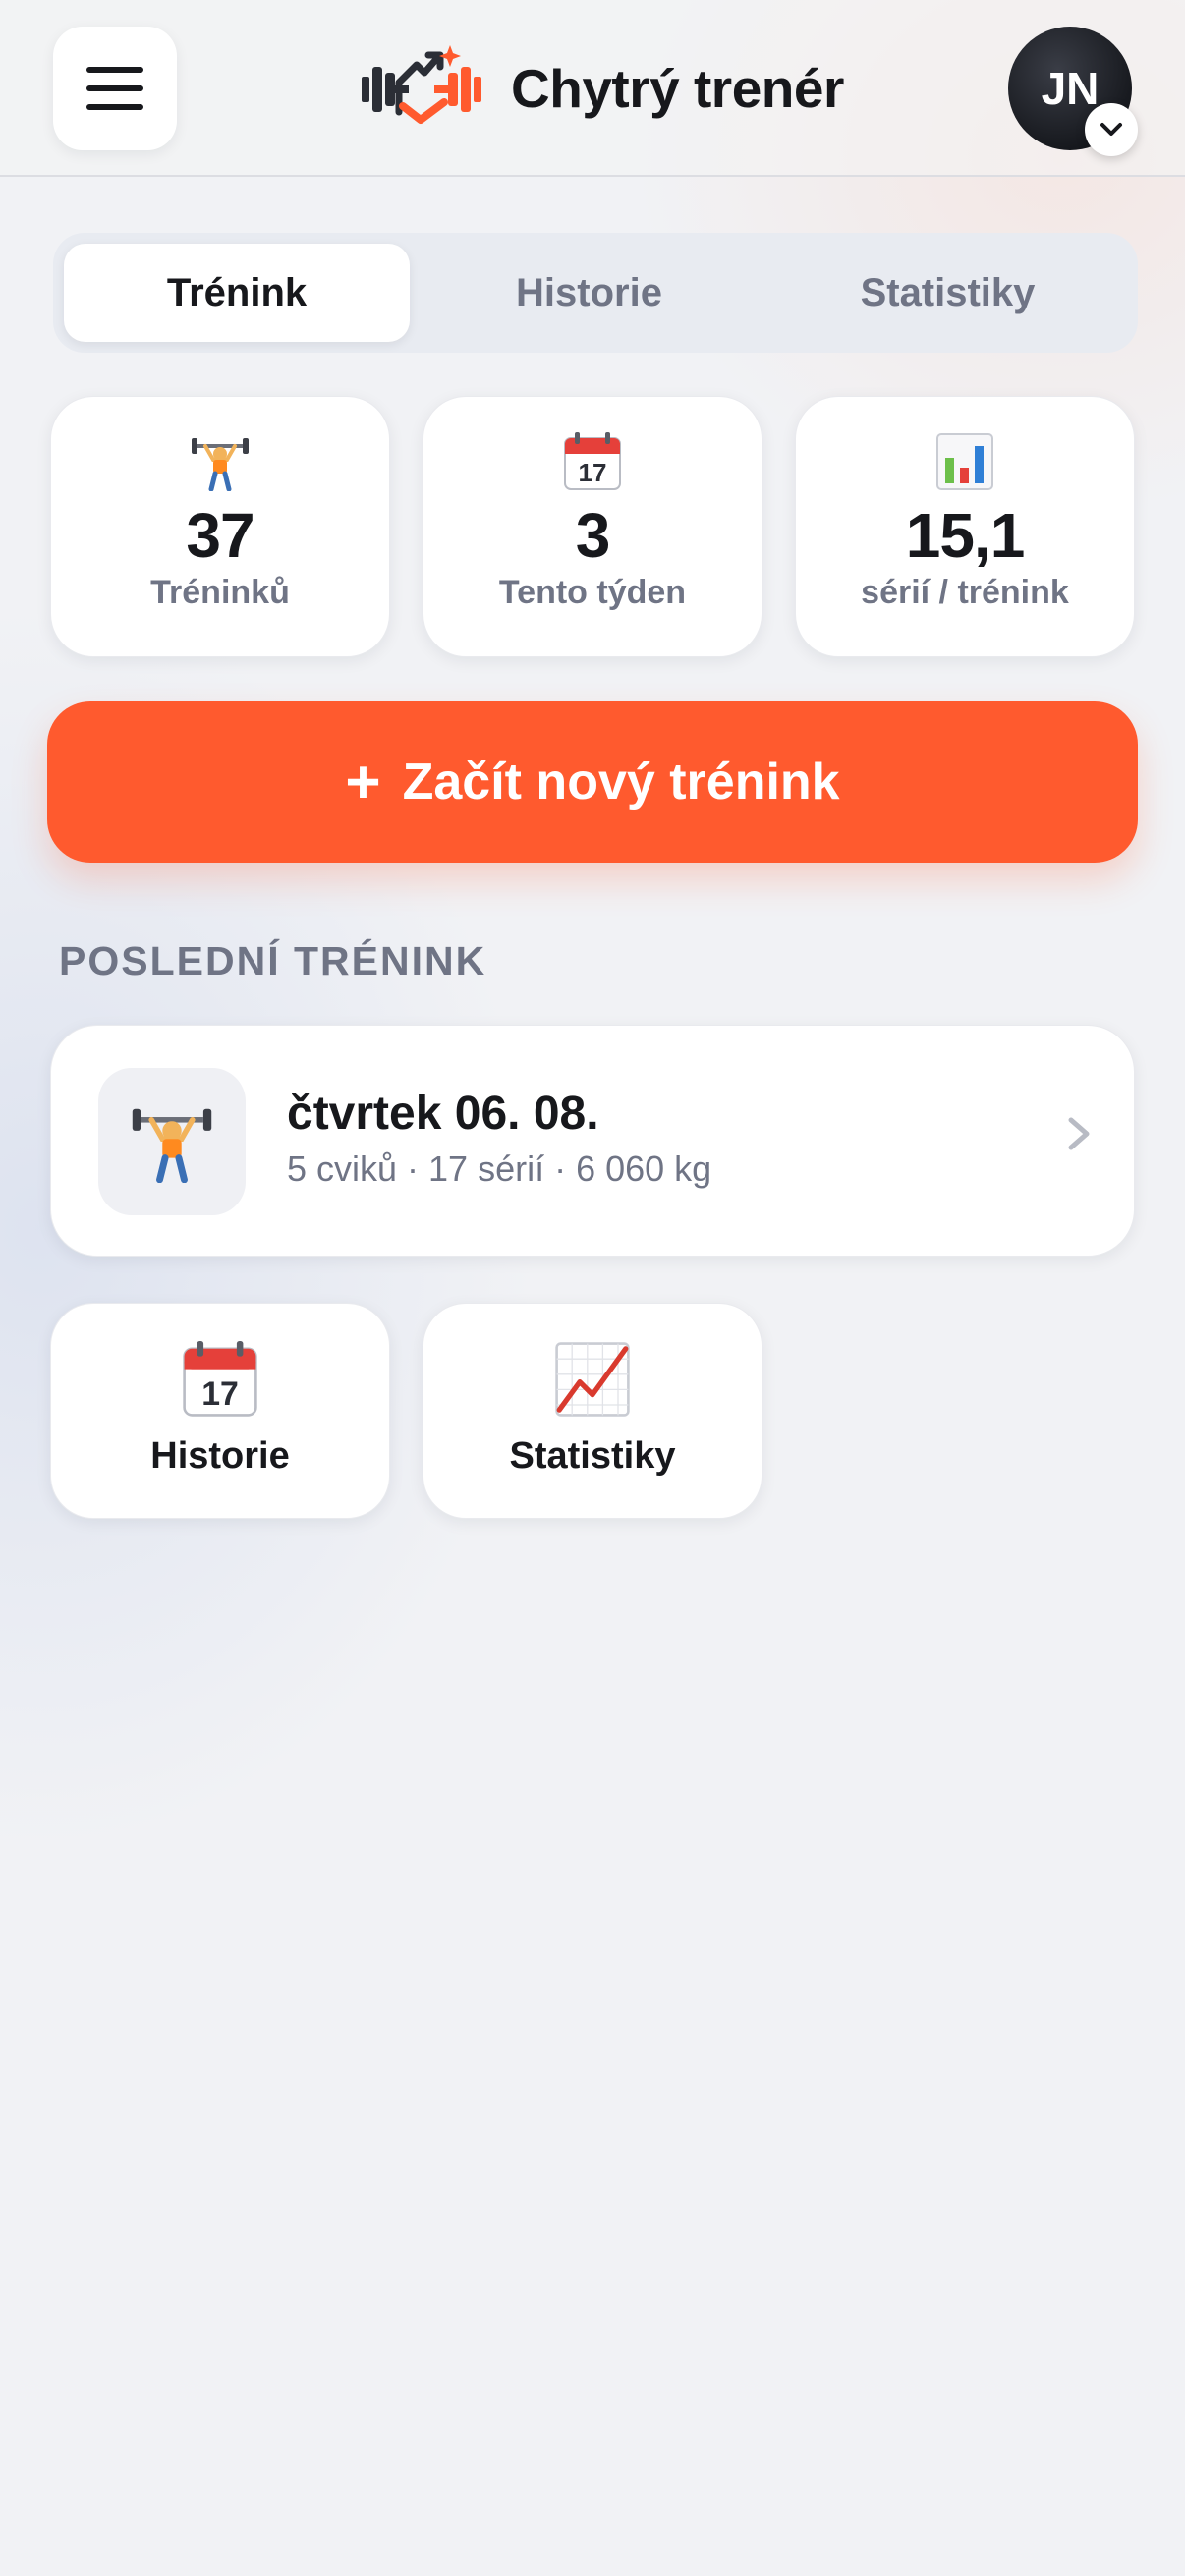 Image resolution: width=1185 pixels, height=2576 pixels. I want to click on tile-label: Statistiky, so click(592, 1456).